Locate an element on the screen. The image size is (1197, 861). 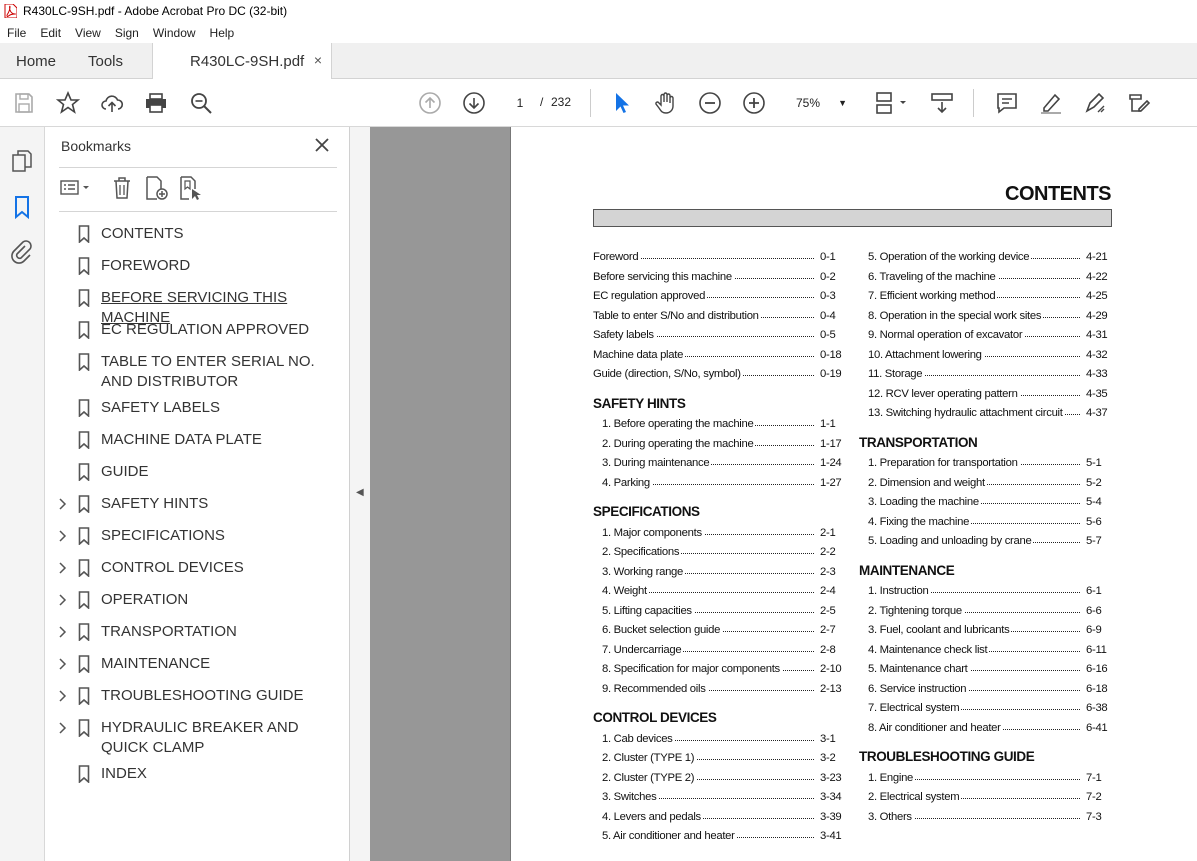
toc-entry: 2. Electrical system 7-2 is located at coordinates (989, 798).